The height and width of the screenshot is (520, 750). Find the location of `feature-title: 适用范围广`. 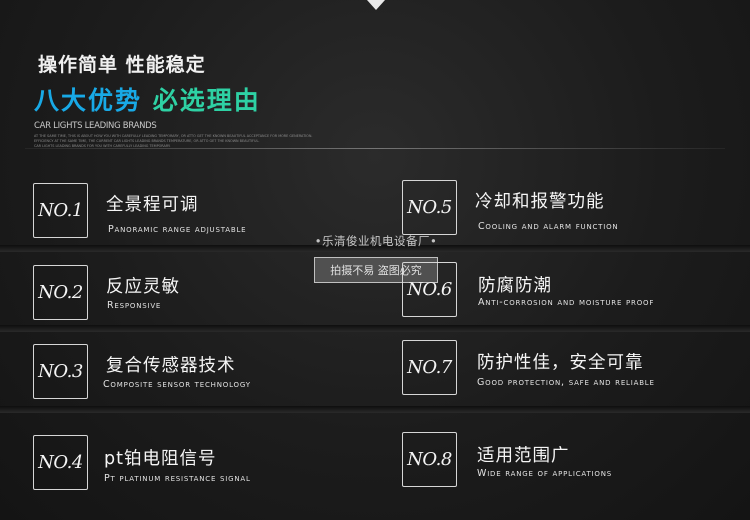

feature-title: 适用范围广 is located at coordinates (523, 456).